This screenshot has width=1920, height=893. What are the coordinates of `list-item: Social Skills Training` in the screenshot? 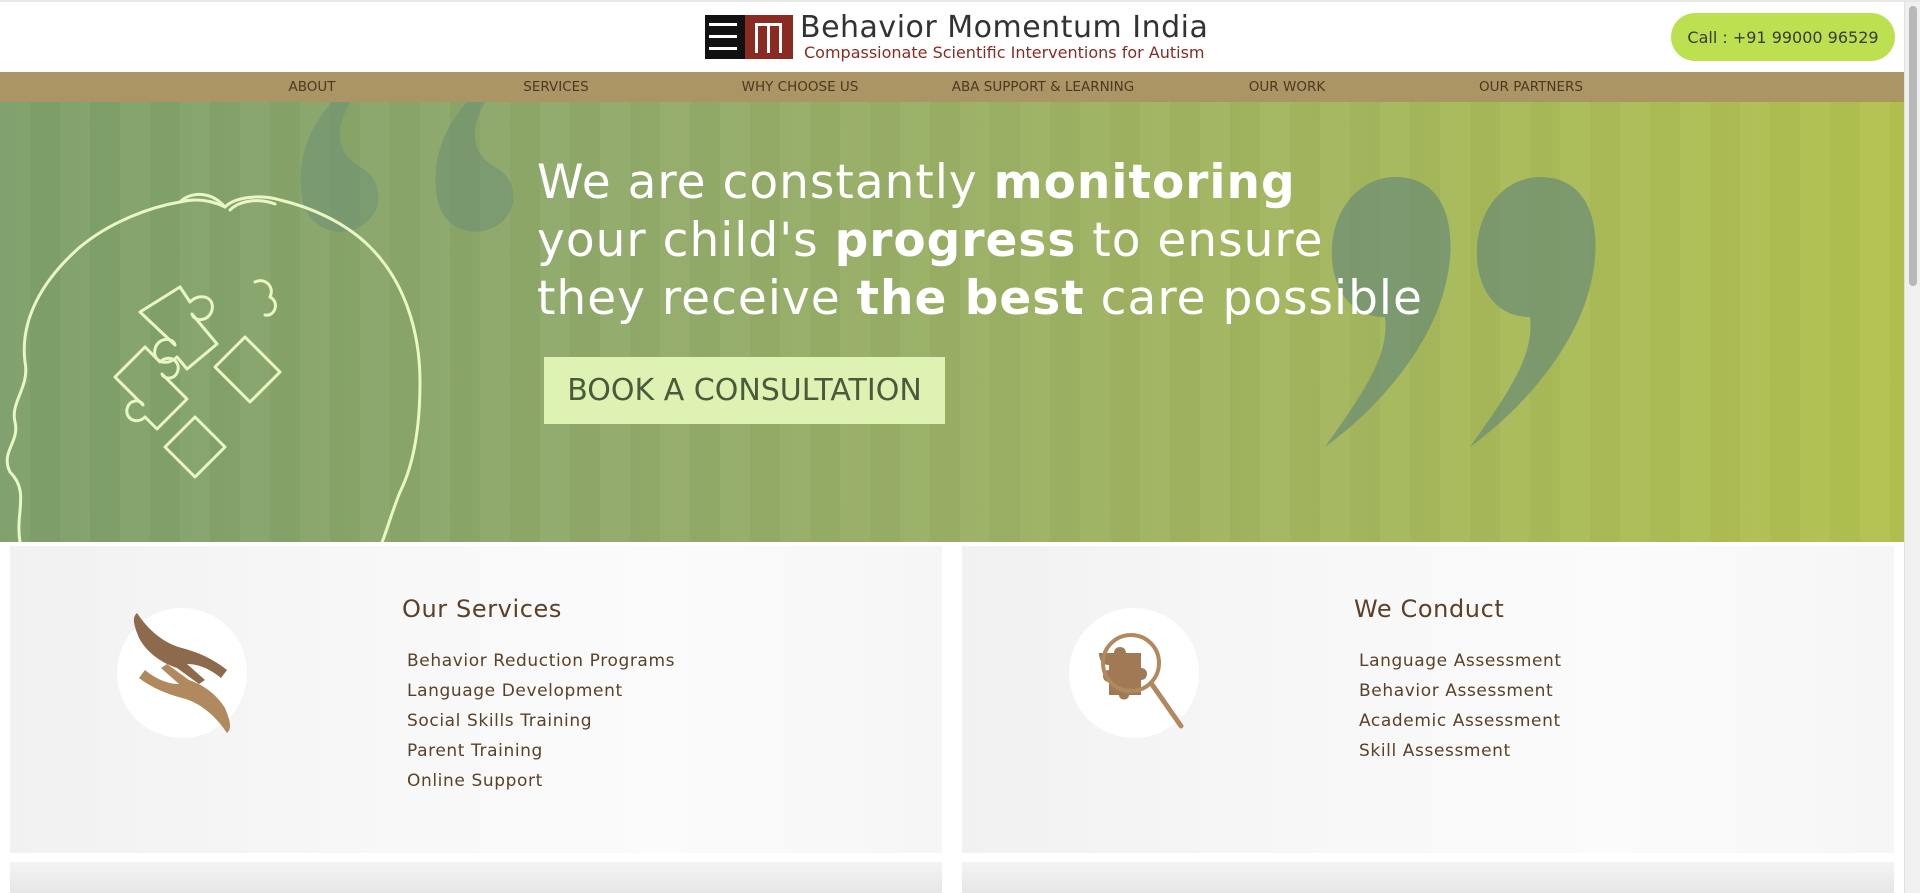 It's located at (541, 721).